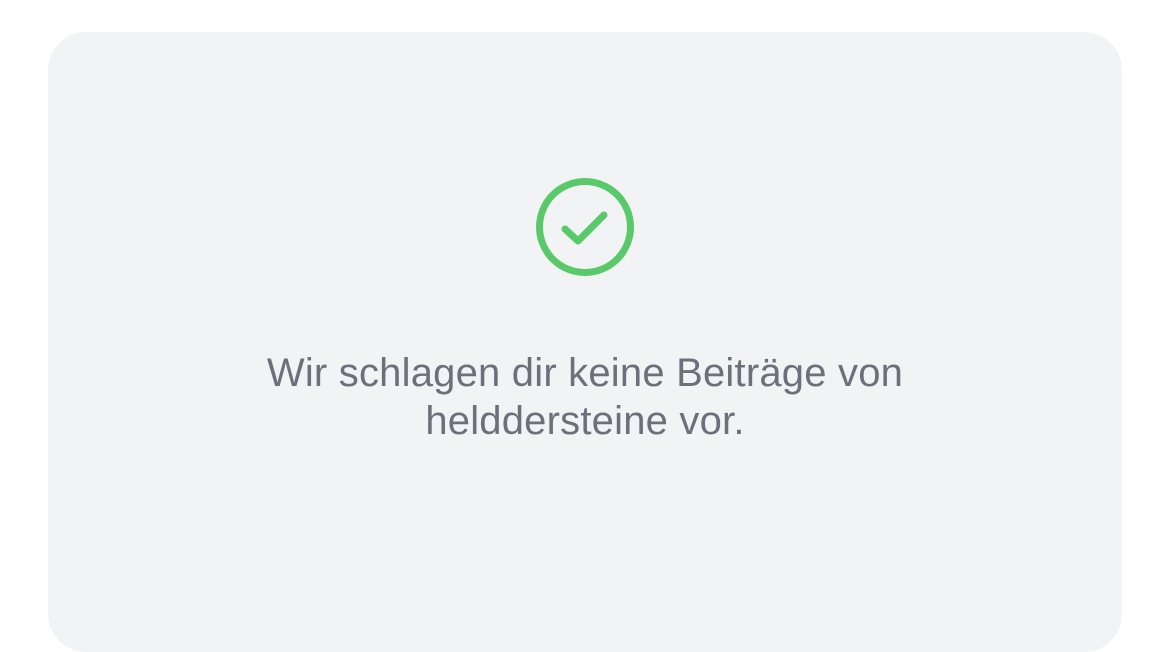  I want to click on check-circle-icon, so click(585, 227).